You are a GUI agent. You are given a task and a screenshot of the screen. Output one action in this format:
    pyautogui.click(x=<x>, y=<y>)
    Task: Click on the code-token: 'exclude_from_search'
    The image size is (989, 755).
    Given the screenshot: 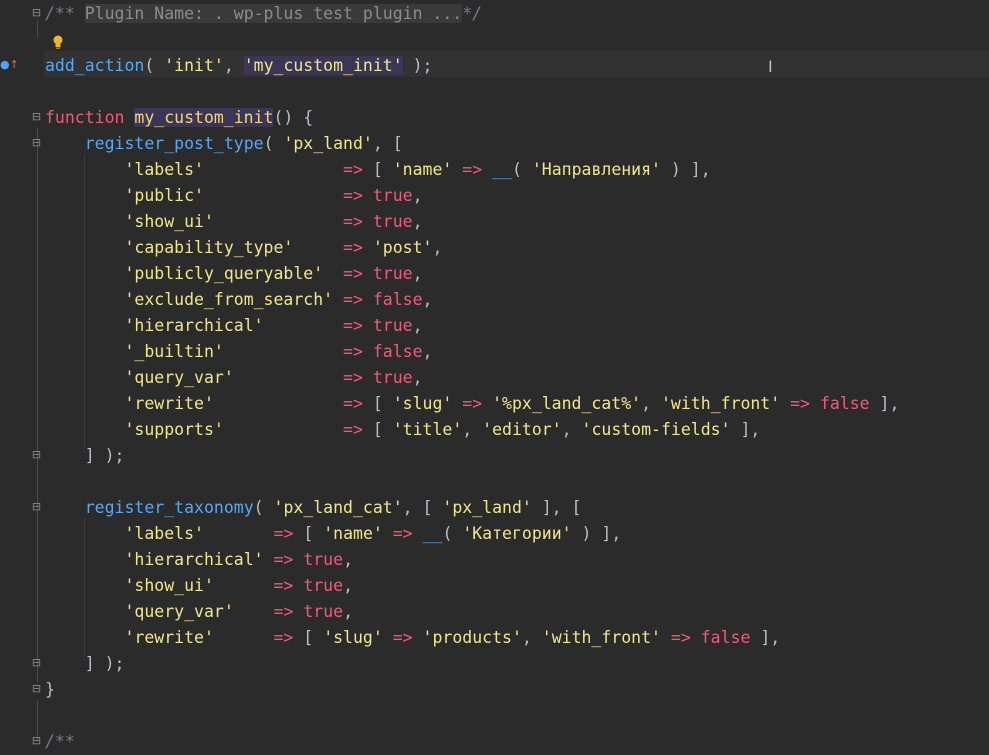 What is the action you would take?
    pyautogui.click(x=229, y=299)
    